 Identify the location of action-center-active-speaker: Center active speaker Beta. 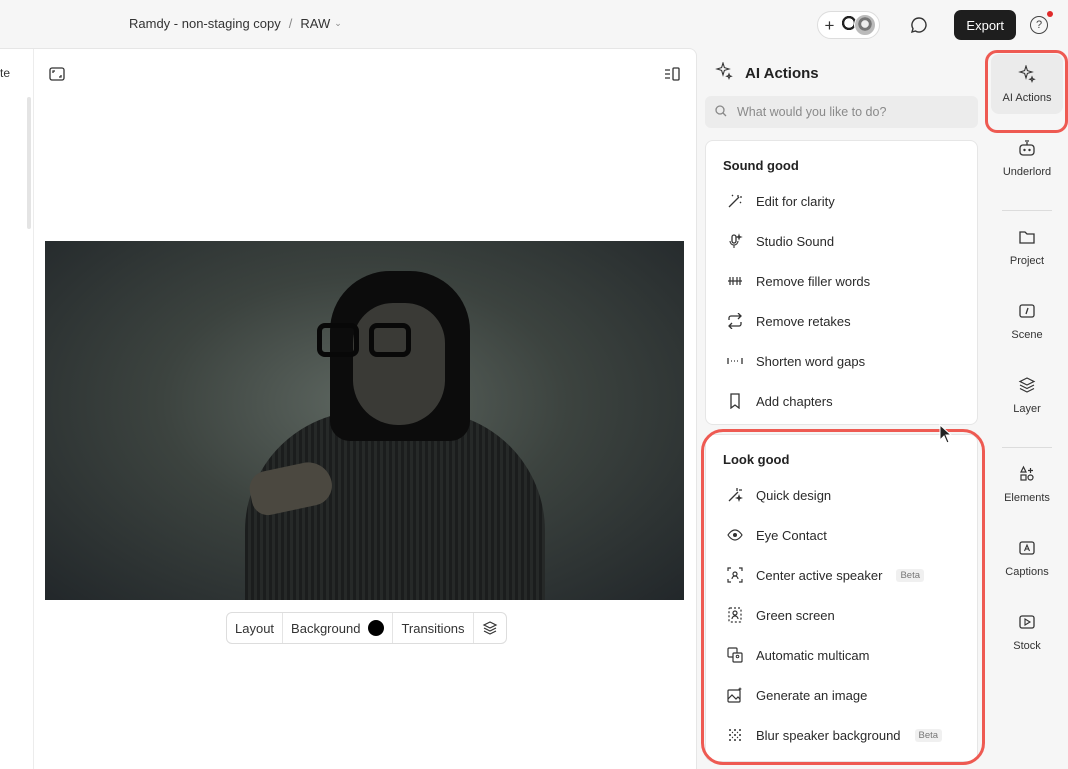
(842, 575).